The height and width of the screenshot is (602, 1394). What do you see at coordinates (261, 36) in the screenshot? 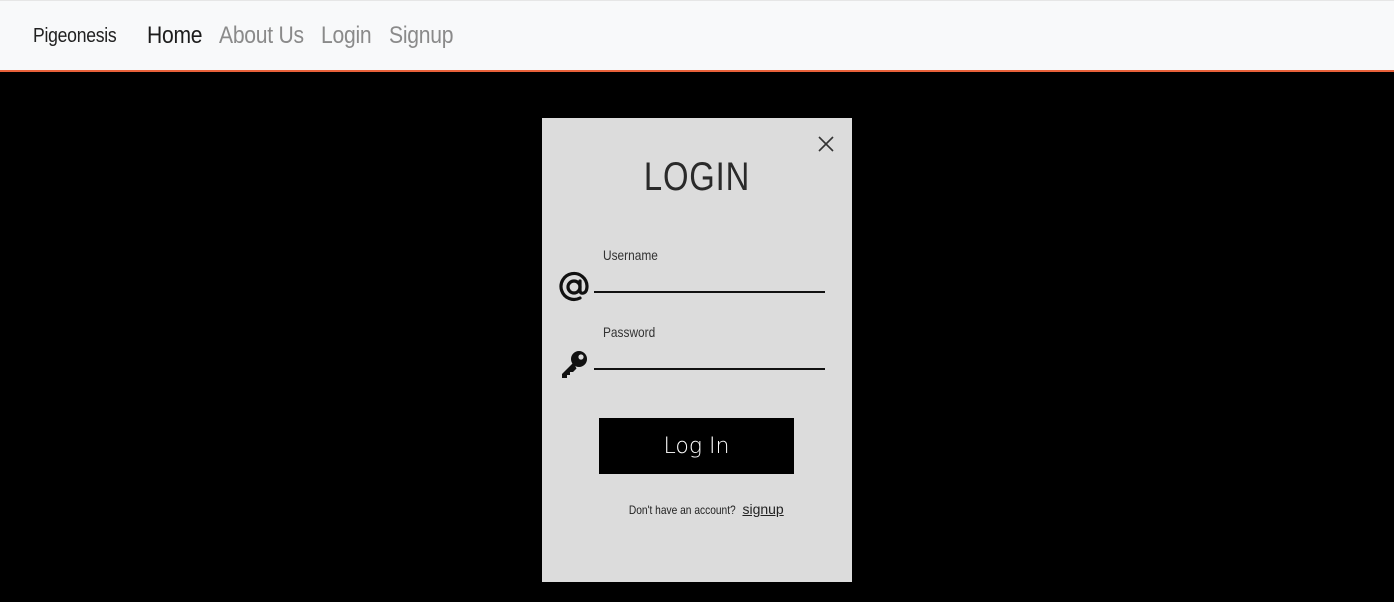
I see `nav-link-about-us: About Us` at bounding box center [261, 36].